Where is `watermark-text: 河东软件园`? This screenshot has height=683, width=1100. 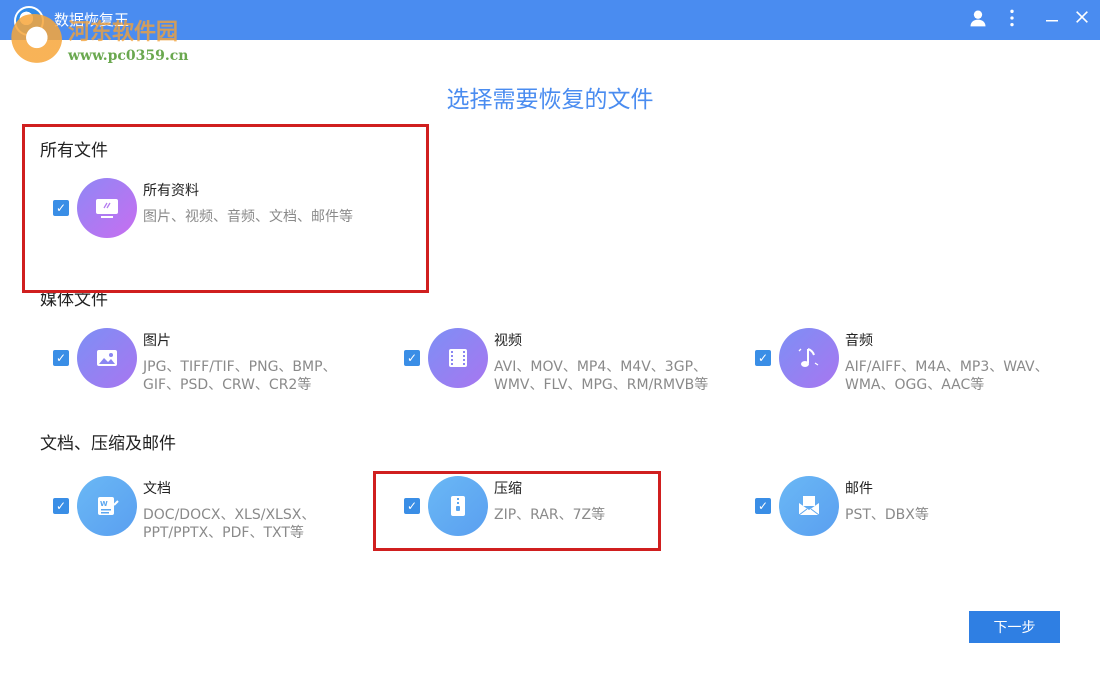 watermark-text: 河东软件园 is located at coordinates (123, 32).